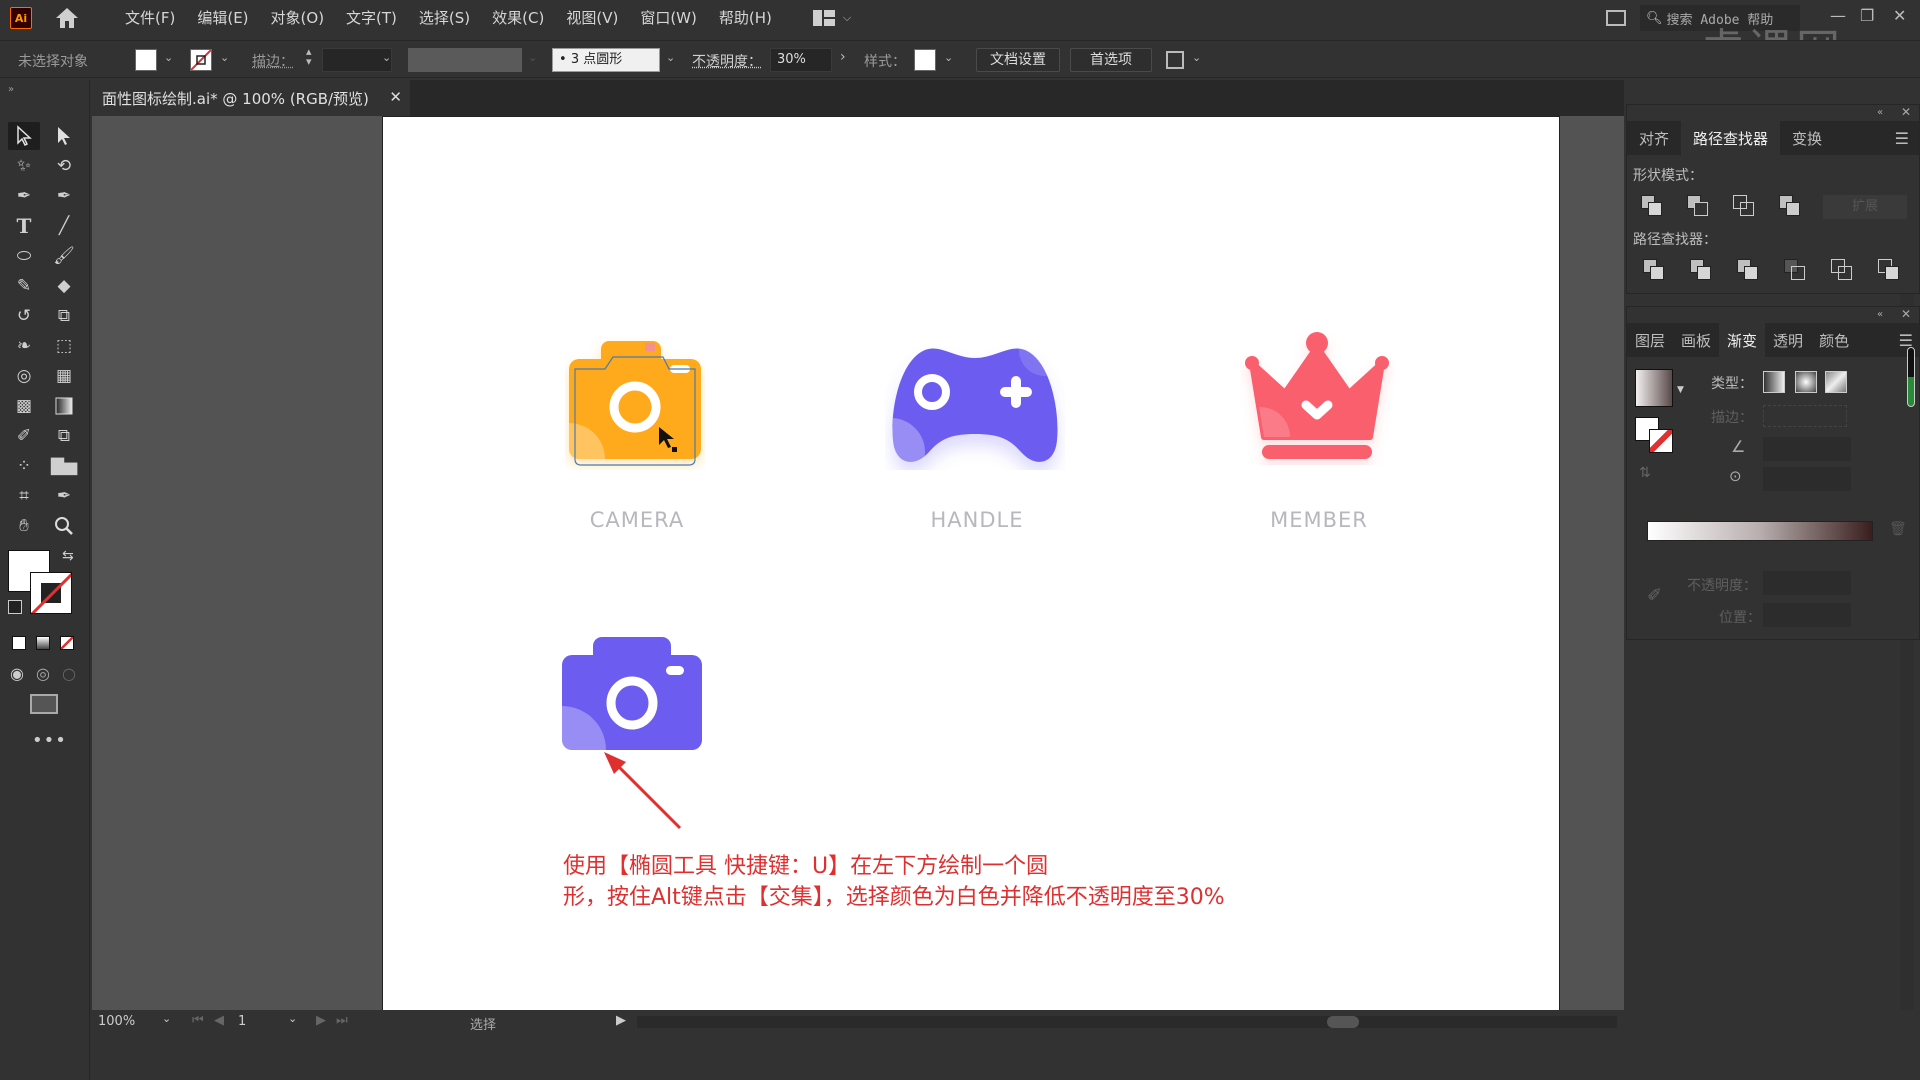  Describe the element at coordinates (1889, 270) in the screenshot. I see `minus-back-button` at that location.